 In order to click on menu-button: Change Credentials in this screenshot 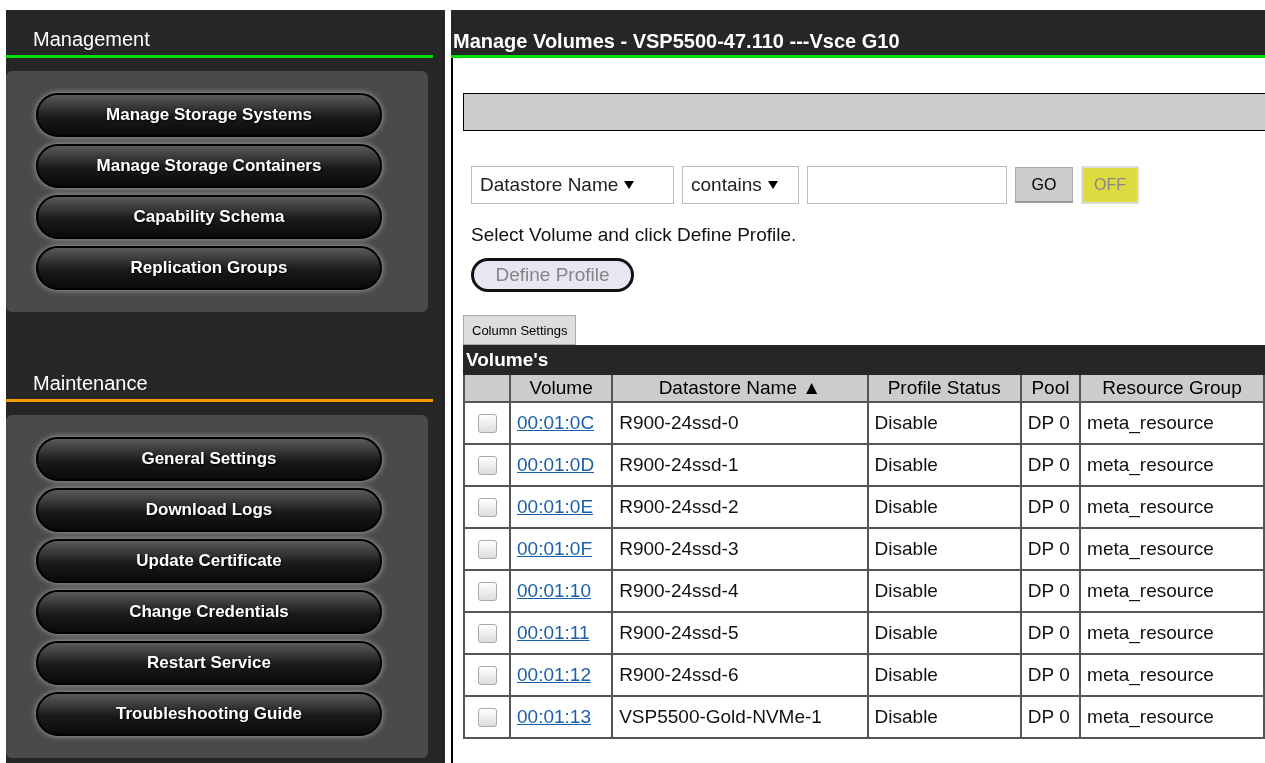, I will do `click(209, 612)`.